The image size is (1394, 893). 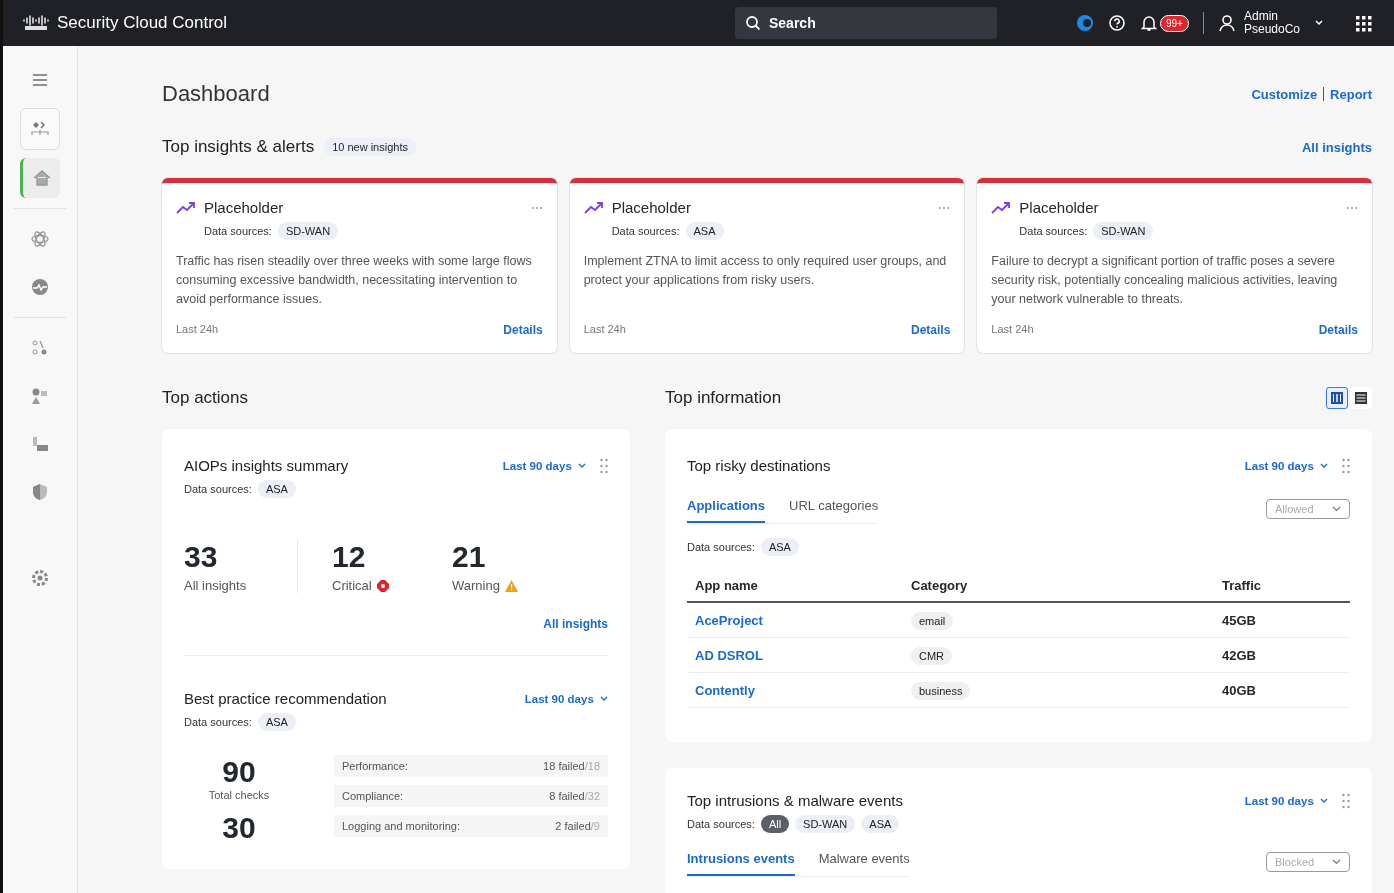 I want to click on source-tag: ASA, so click(x=276, y=489).